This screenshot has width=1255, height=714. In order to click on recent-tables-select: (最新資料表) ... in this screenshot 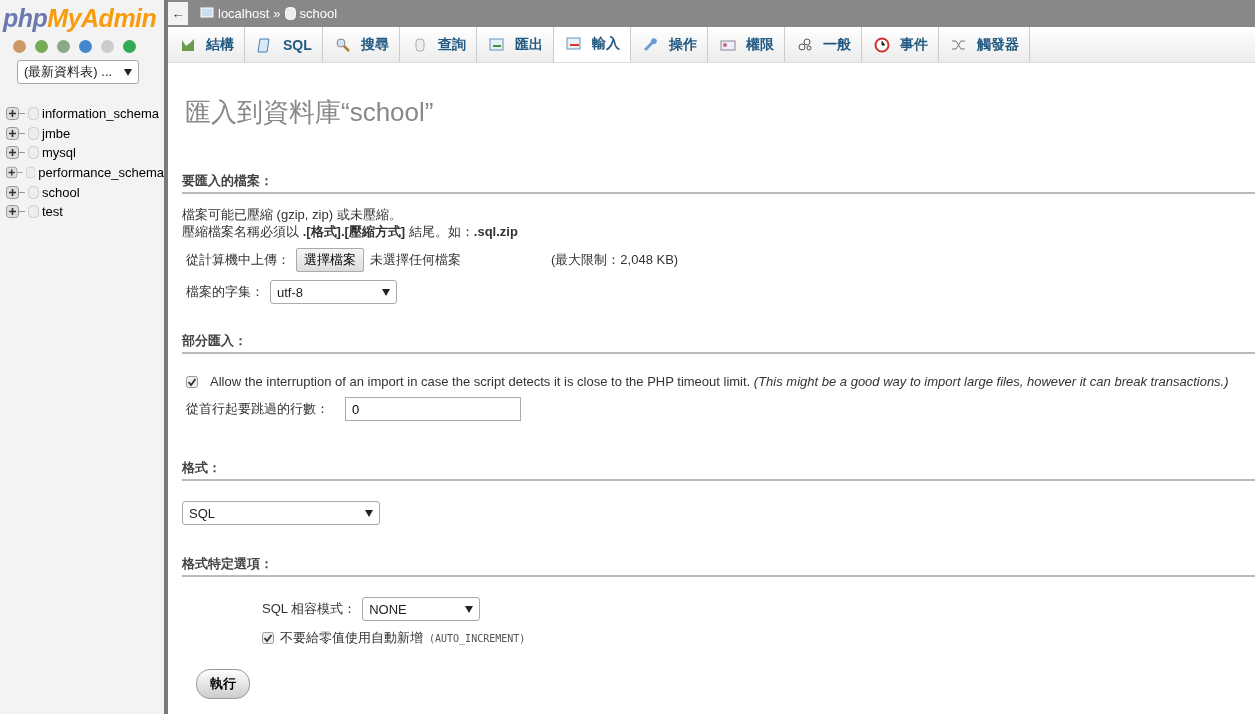, I will do `click(78, 72)`.